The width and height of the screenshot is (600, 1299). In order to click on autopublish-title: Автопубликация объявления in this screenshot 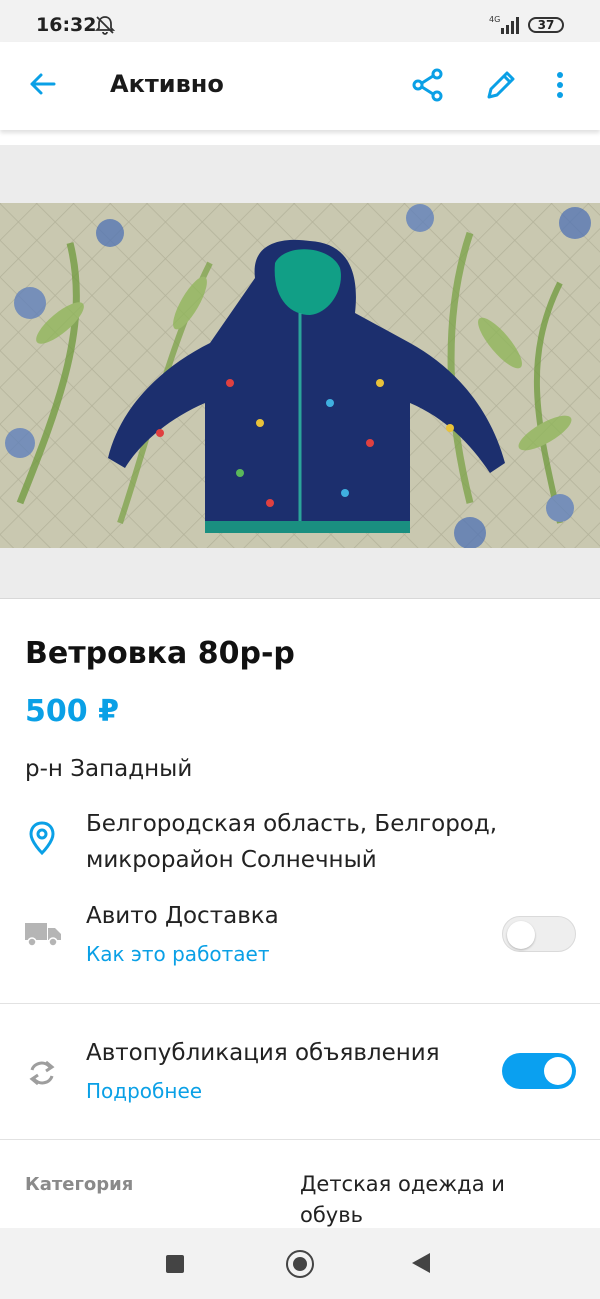, I will do `click(263, 1053)`.